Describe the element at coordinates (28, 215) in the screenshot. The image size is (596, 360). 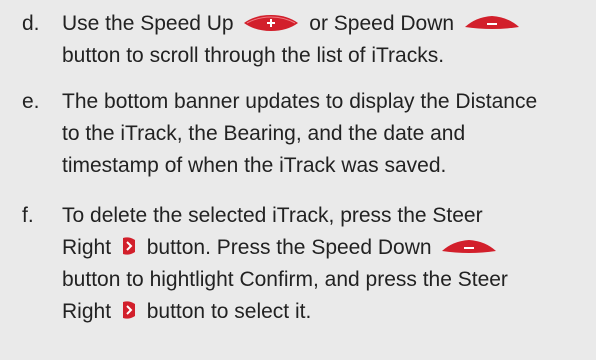
I see `step-letter: f.` at that location.